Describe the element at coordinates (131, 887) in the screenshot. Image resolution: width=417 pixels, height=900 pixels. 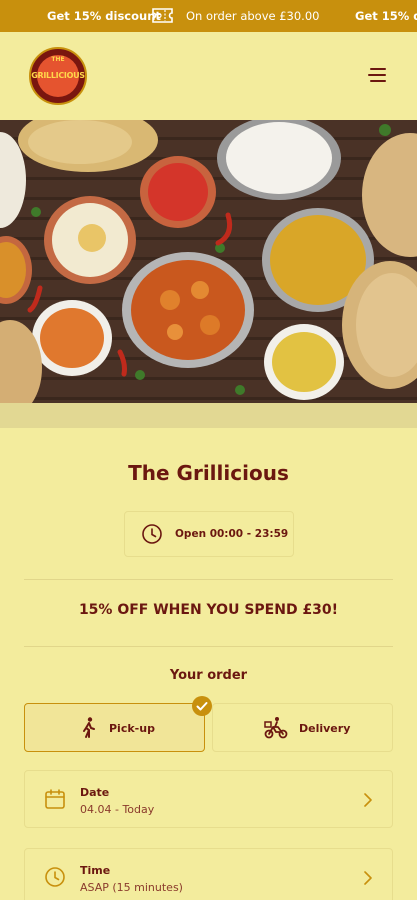
I see `time-value: ASAP (15 minutes)` at that location.